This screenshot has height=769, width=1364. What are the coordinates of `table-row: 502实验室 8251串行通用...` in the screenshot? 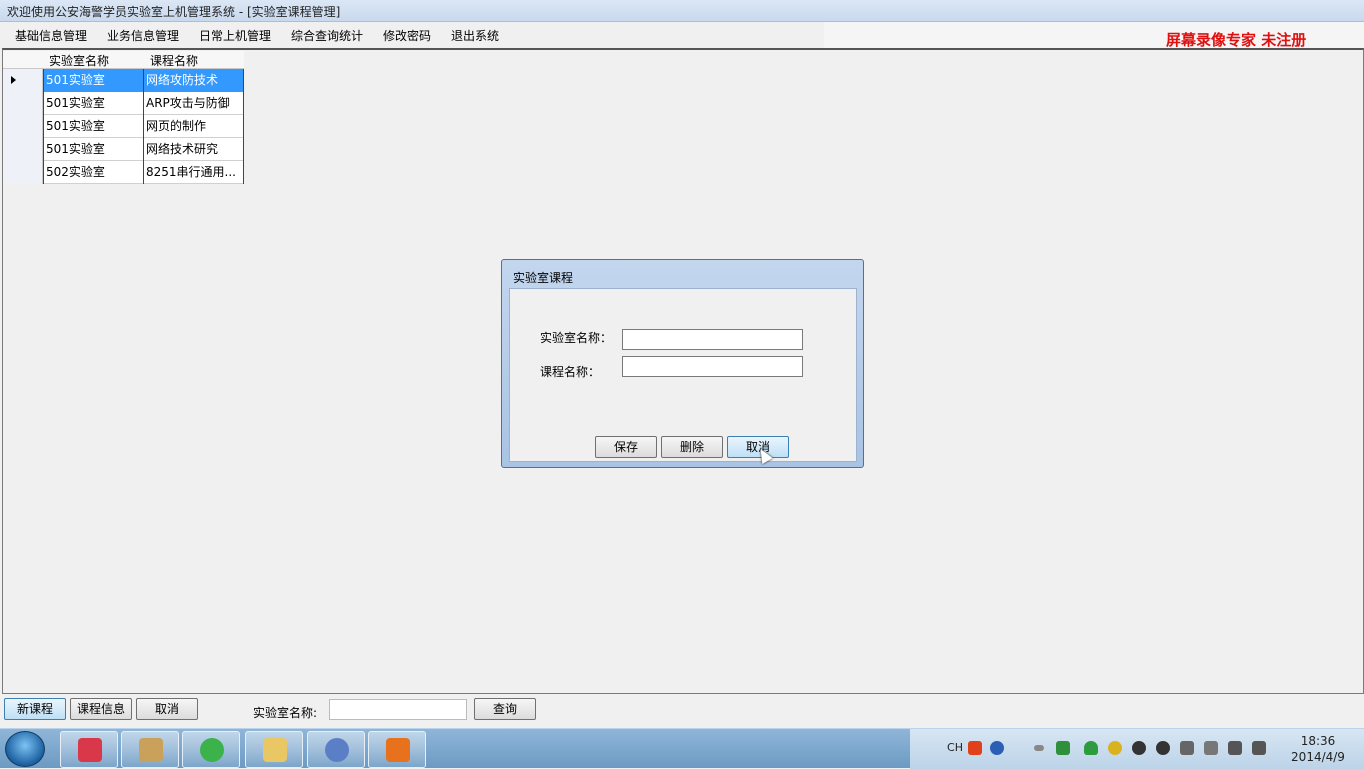 It's located at (123, 172).